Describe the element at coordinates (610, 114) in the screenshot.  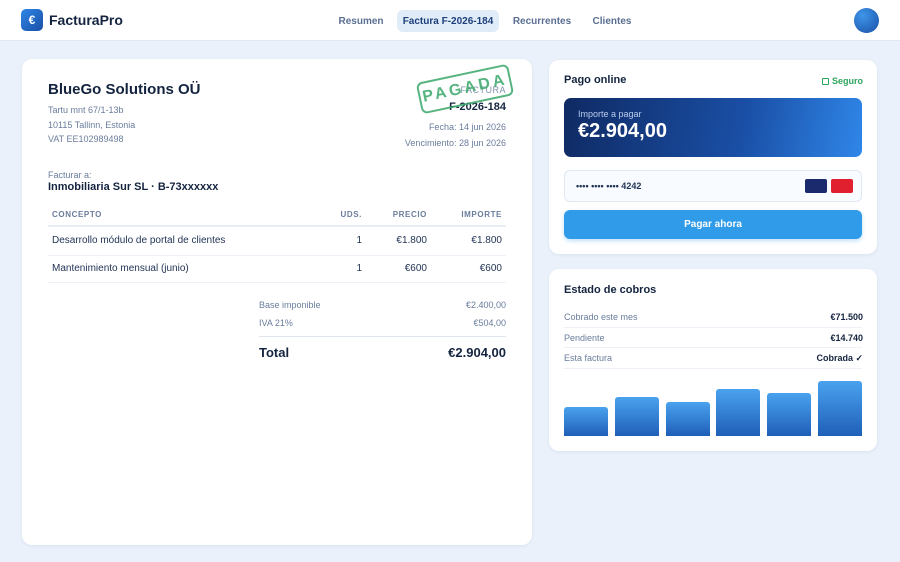
I see `amount-due-label: Importe a pagar` at that location.